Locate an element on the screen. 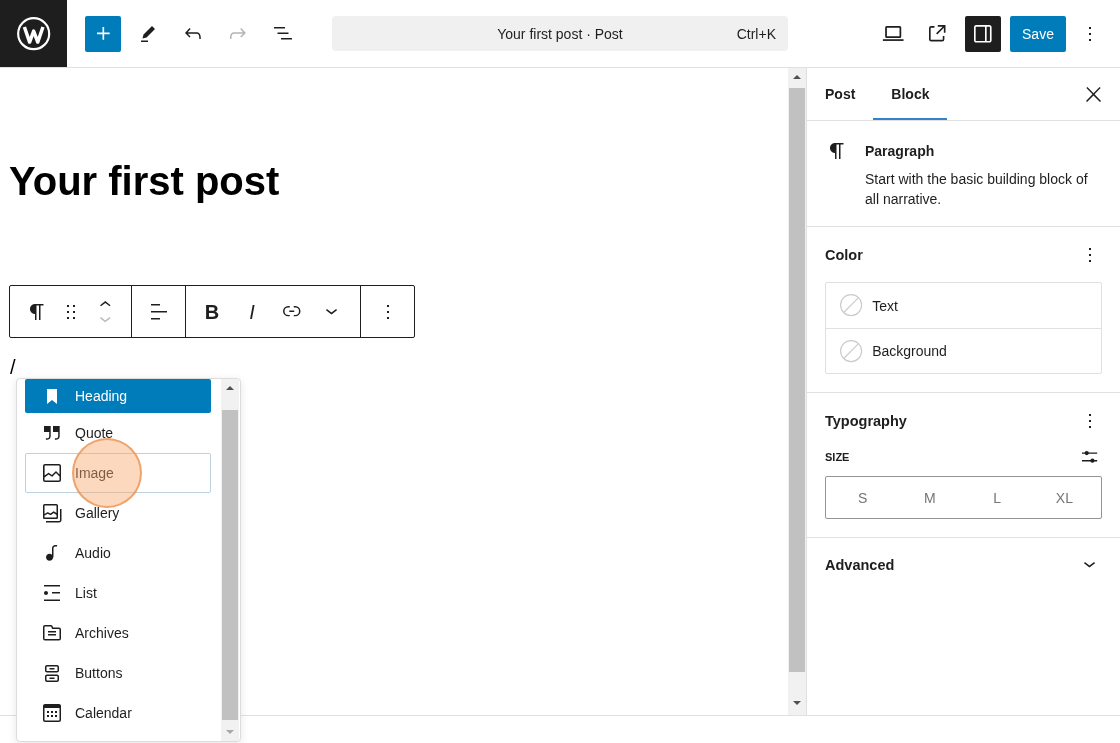 The width and height of the screenshot is (1120, 743). panel-title: Color is located at coordinates (844, 255).